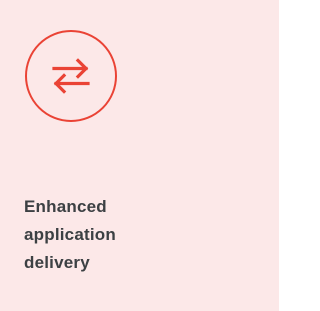 Image resolution: width=320 pixels, height=311 pixels. I want to click on feature-title-line-3: delivery, so click(57, 262).